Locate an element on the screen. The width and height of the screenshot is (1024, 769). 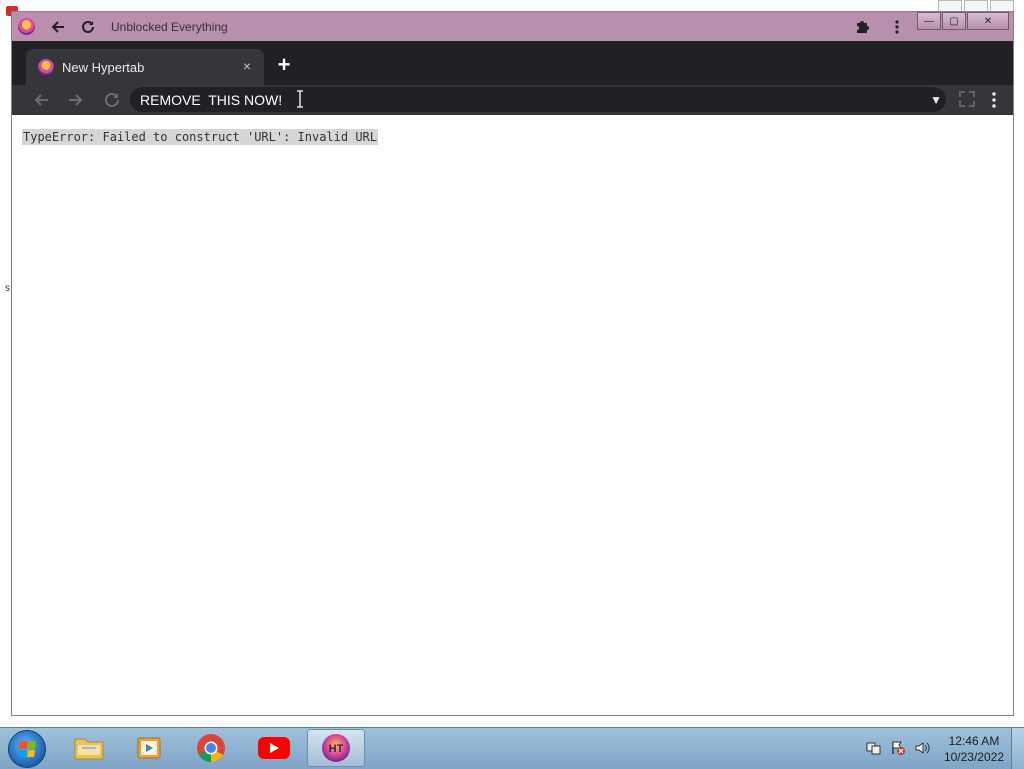
folder-icon is located at coordinates (89, 749).